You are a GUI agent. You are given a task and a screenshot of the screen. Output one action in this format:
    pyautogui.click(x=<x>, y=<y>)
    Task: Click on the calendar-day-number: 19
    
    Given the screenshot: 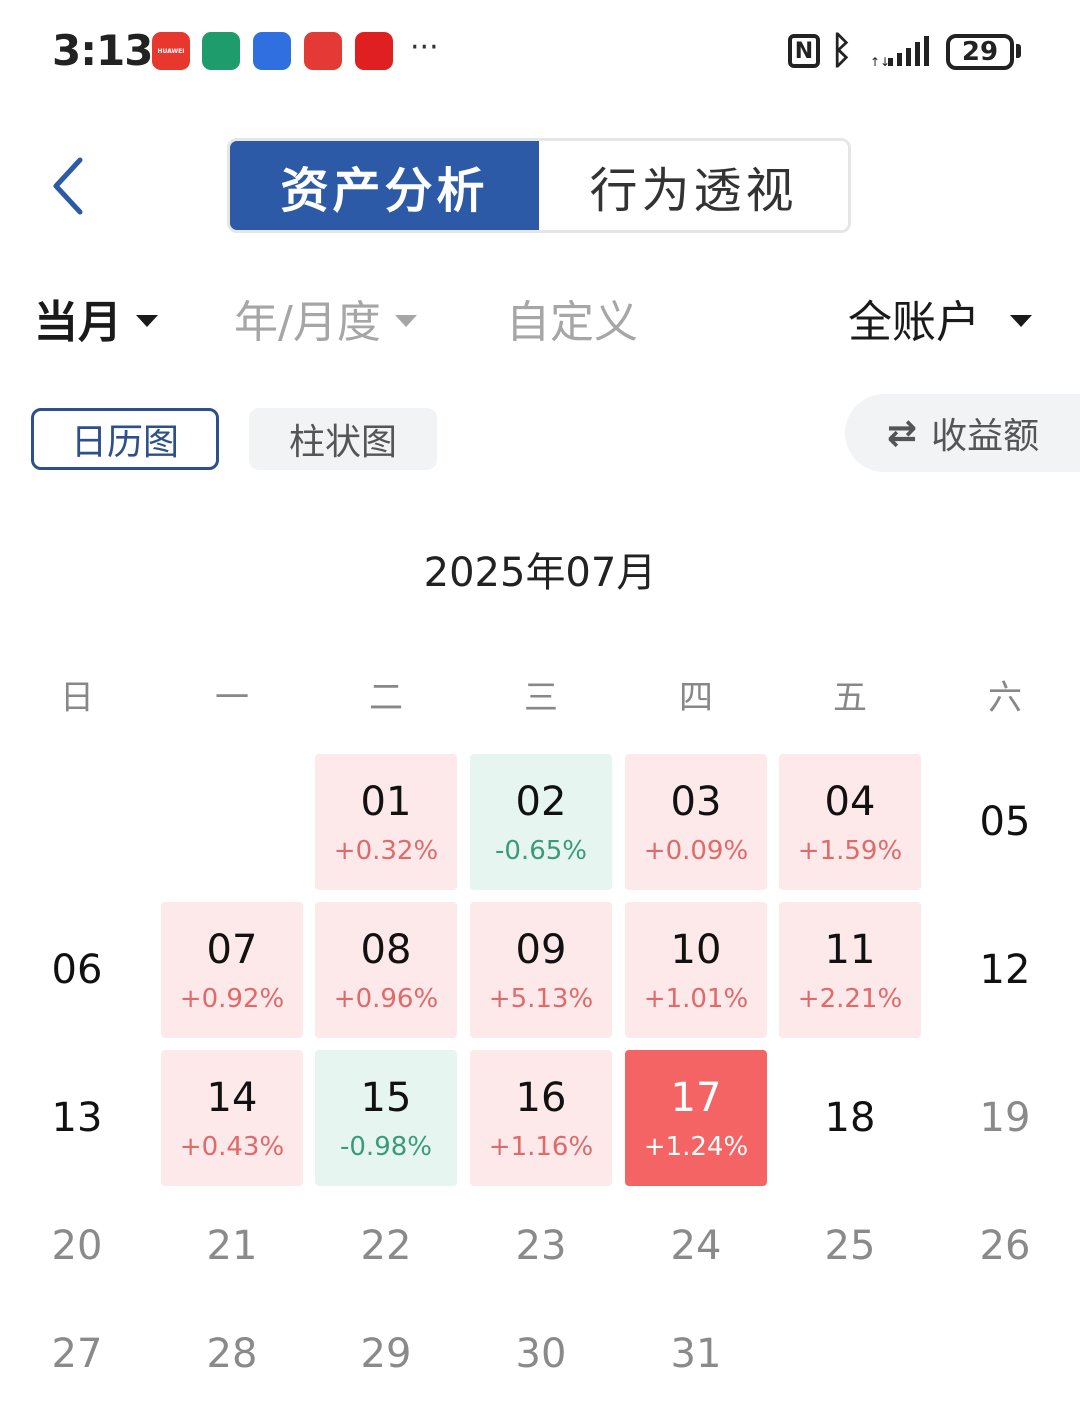 What is the action you would take?
    pyautogui.click(x=1005, y=1118)
    